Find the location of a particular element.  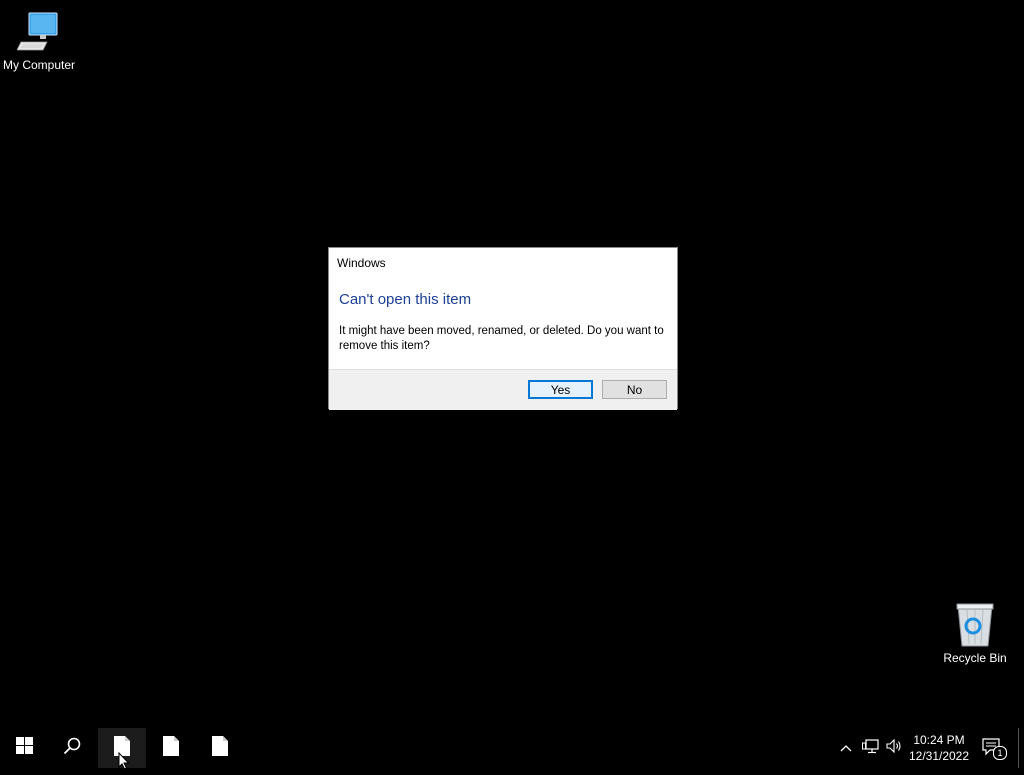

recycle-bin-shortcut: Recycle Bin is located at coordinates (975, 633).